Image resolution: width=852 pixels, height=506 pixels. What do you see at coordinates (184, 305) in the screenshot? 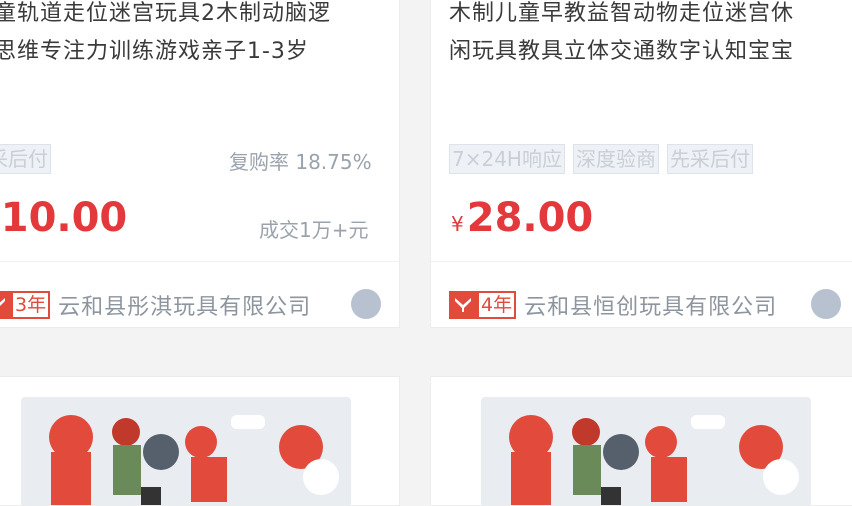
I see `shop-name-link: 云和县彤淇玩具有限公司` at bounding box center [184, 305].